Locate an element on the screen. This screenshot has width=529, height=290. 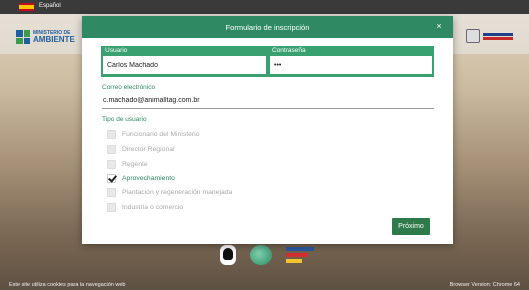
usuario-label: Usuario is located at coordinates (116, 50).